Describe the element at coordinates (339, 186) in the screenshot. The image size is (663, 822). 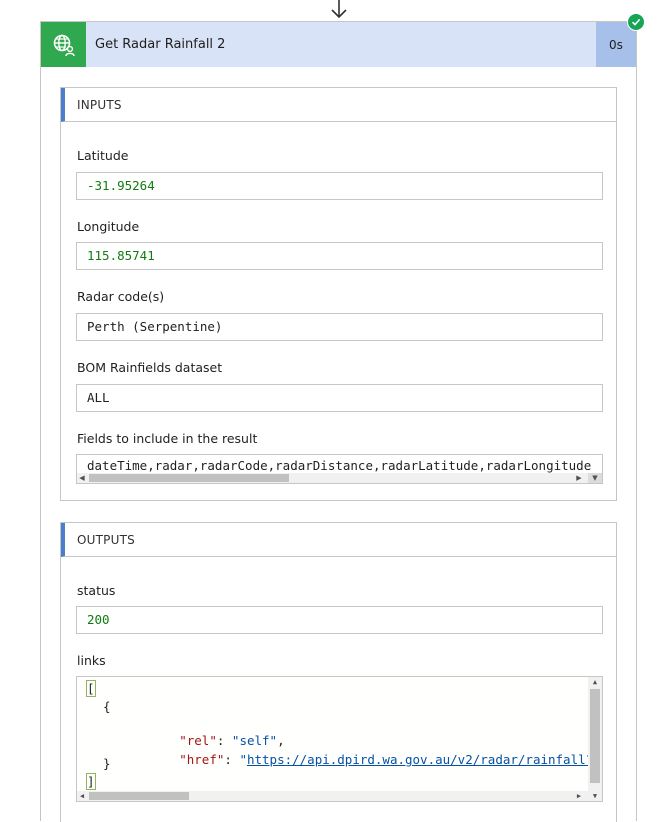
I see `latitude-value: -31.95264` at that location.